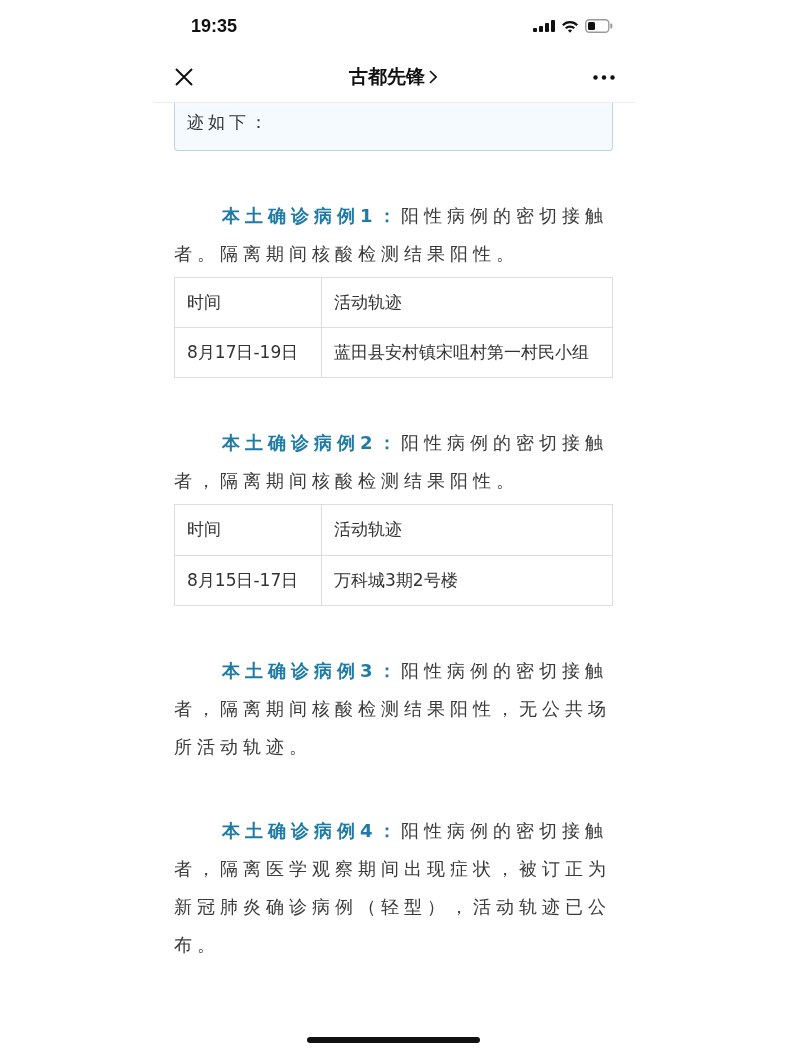 This screenshot has width=788, height=1051. What do you see at coordinates (433, 77) in the screenshot?
I see `chevron-icon` at bounding box center [433, 77].